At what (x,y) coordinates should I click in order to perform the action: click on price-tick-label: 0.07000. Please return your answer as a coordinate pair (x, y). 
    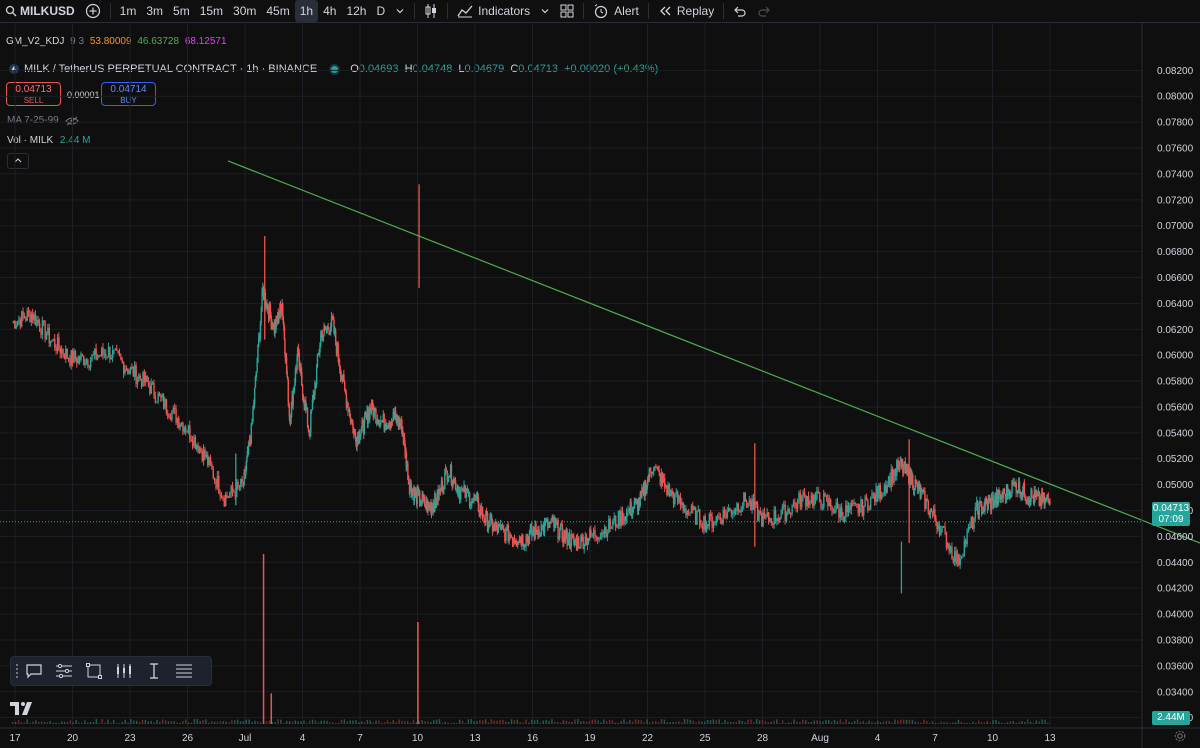
    Looking at the image, I should click on (1175, 226).